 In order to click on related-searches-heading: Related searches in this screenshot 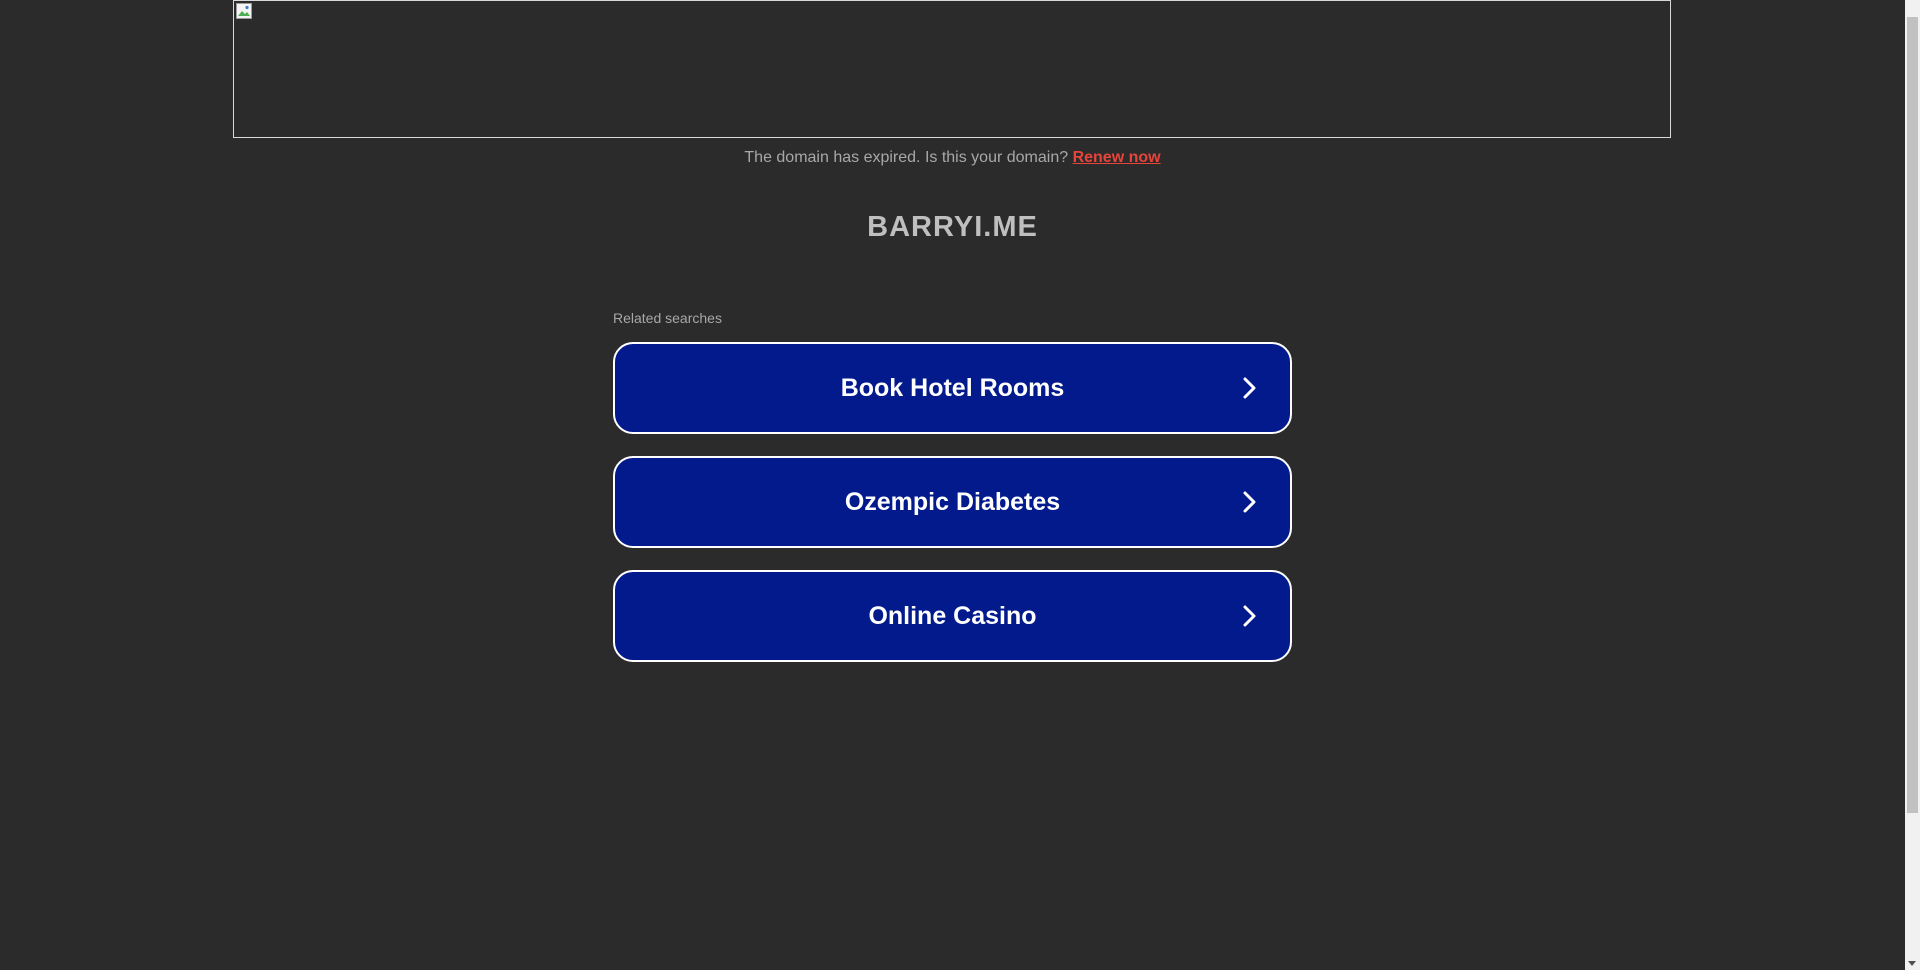, I will do `click(667, 318)`.